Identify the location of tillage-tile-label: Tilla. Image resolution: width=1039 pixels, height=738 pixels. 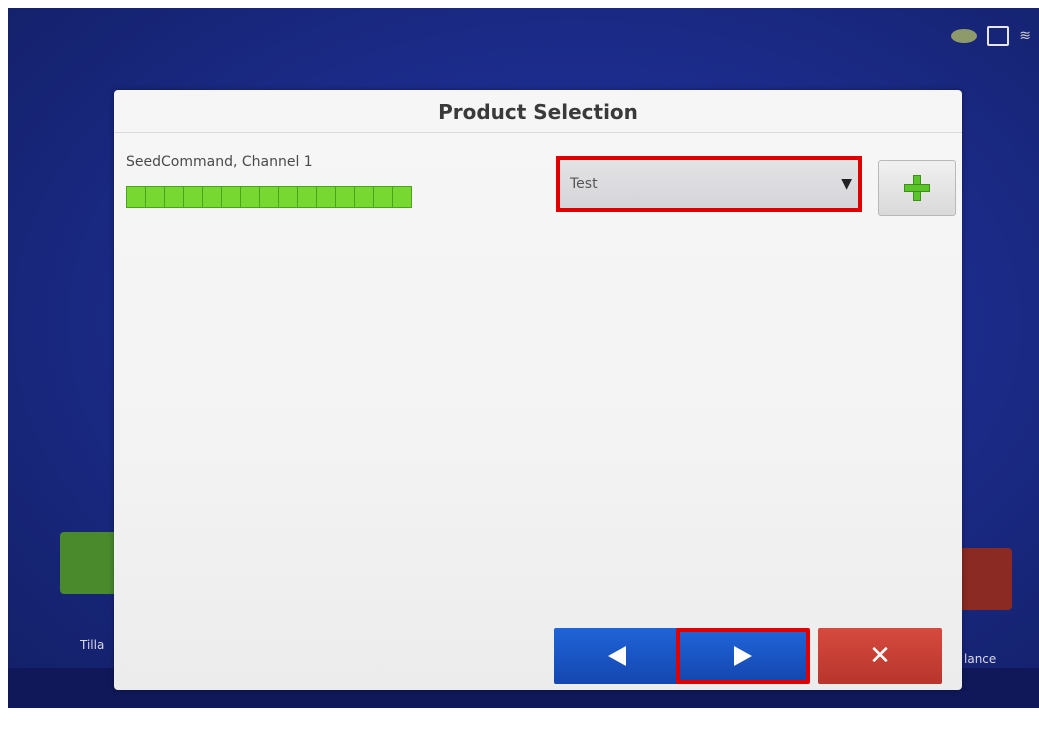
(92, 645).